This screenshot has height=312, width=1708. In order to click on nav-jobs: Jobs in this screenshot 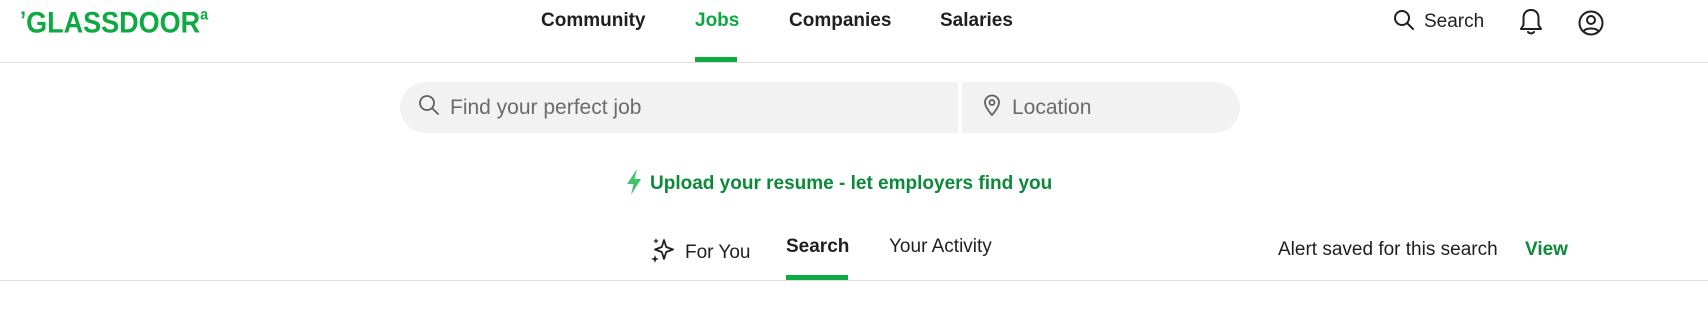, I will do `click(717, 21)`.